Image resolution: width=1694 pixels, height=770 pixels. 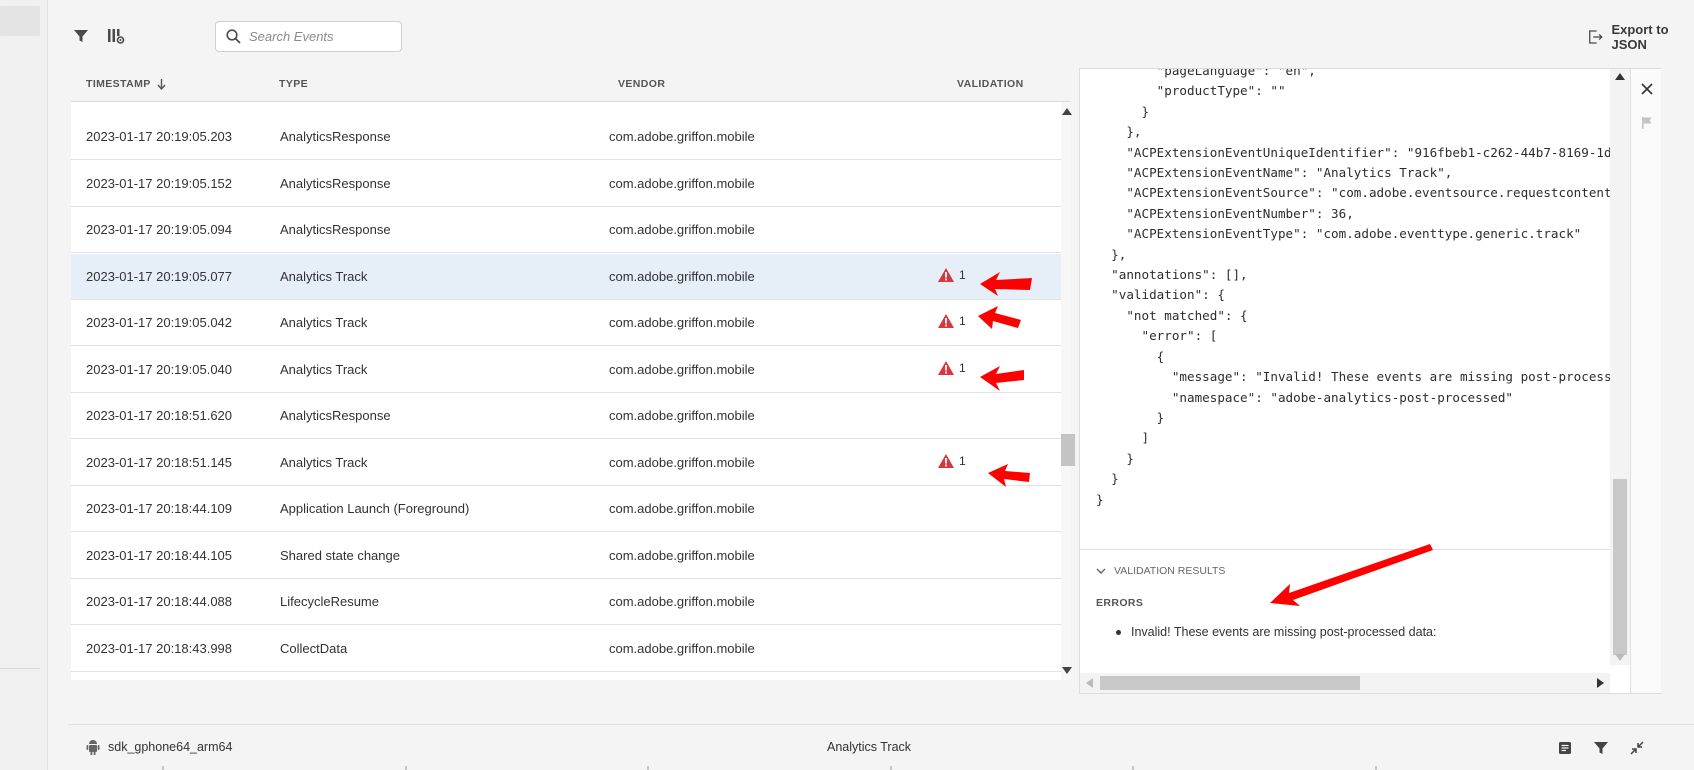 What do you see at coordinates (116, 36) in the screenshot?
I see `column-settings-icon` at bounding box center [116, 36].